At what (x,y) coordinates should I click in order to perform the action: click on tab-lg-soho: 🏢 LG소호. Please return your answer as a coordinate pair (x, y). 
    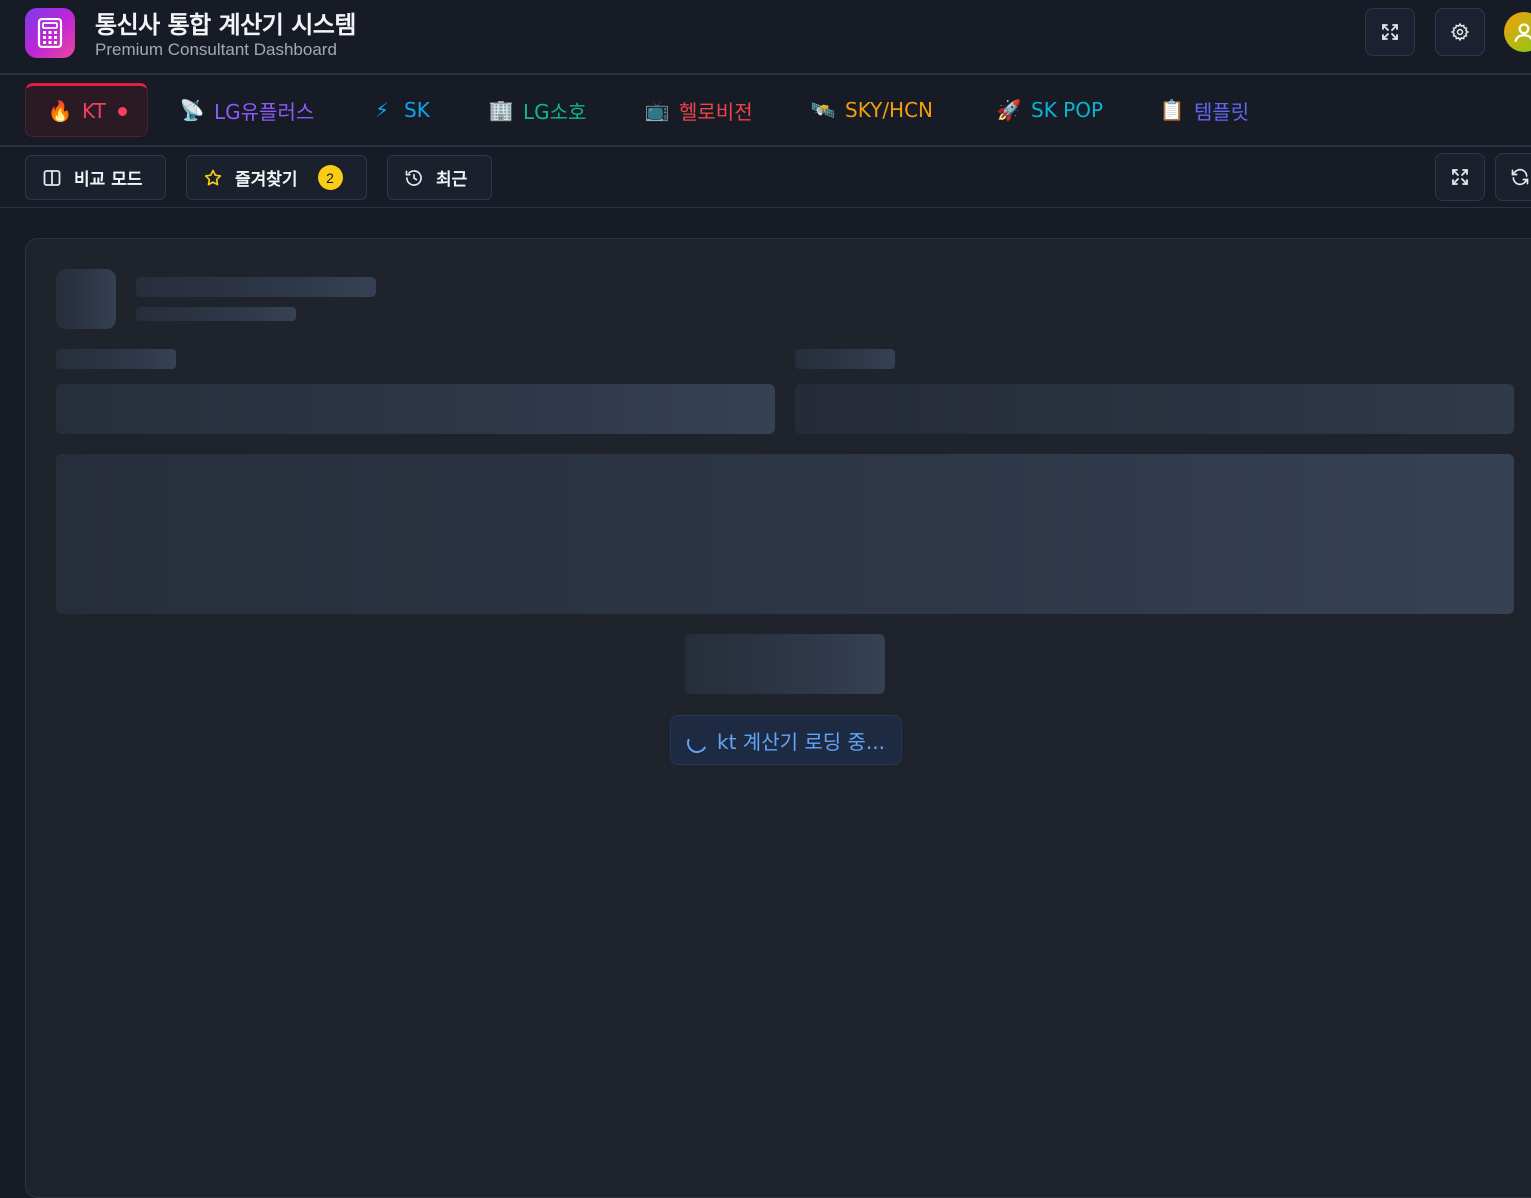
    Looking at the image, I should click on (537, 110).